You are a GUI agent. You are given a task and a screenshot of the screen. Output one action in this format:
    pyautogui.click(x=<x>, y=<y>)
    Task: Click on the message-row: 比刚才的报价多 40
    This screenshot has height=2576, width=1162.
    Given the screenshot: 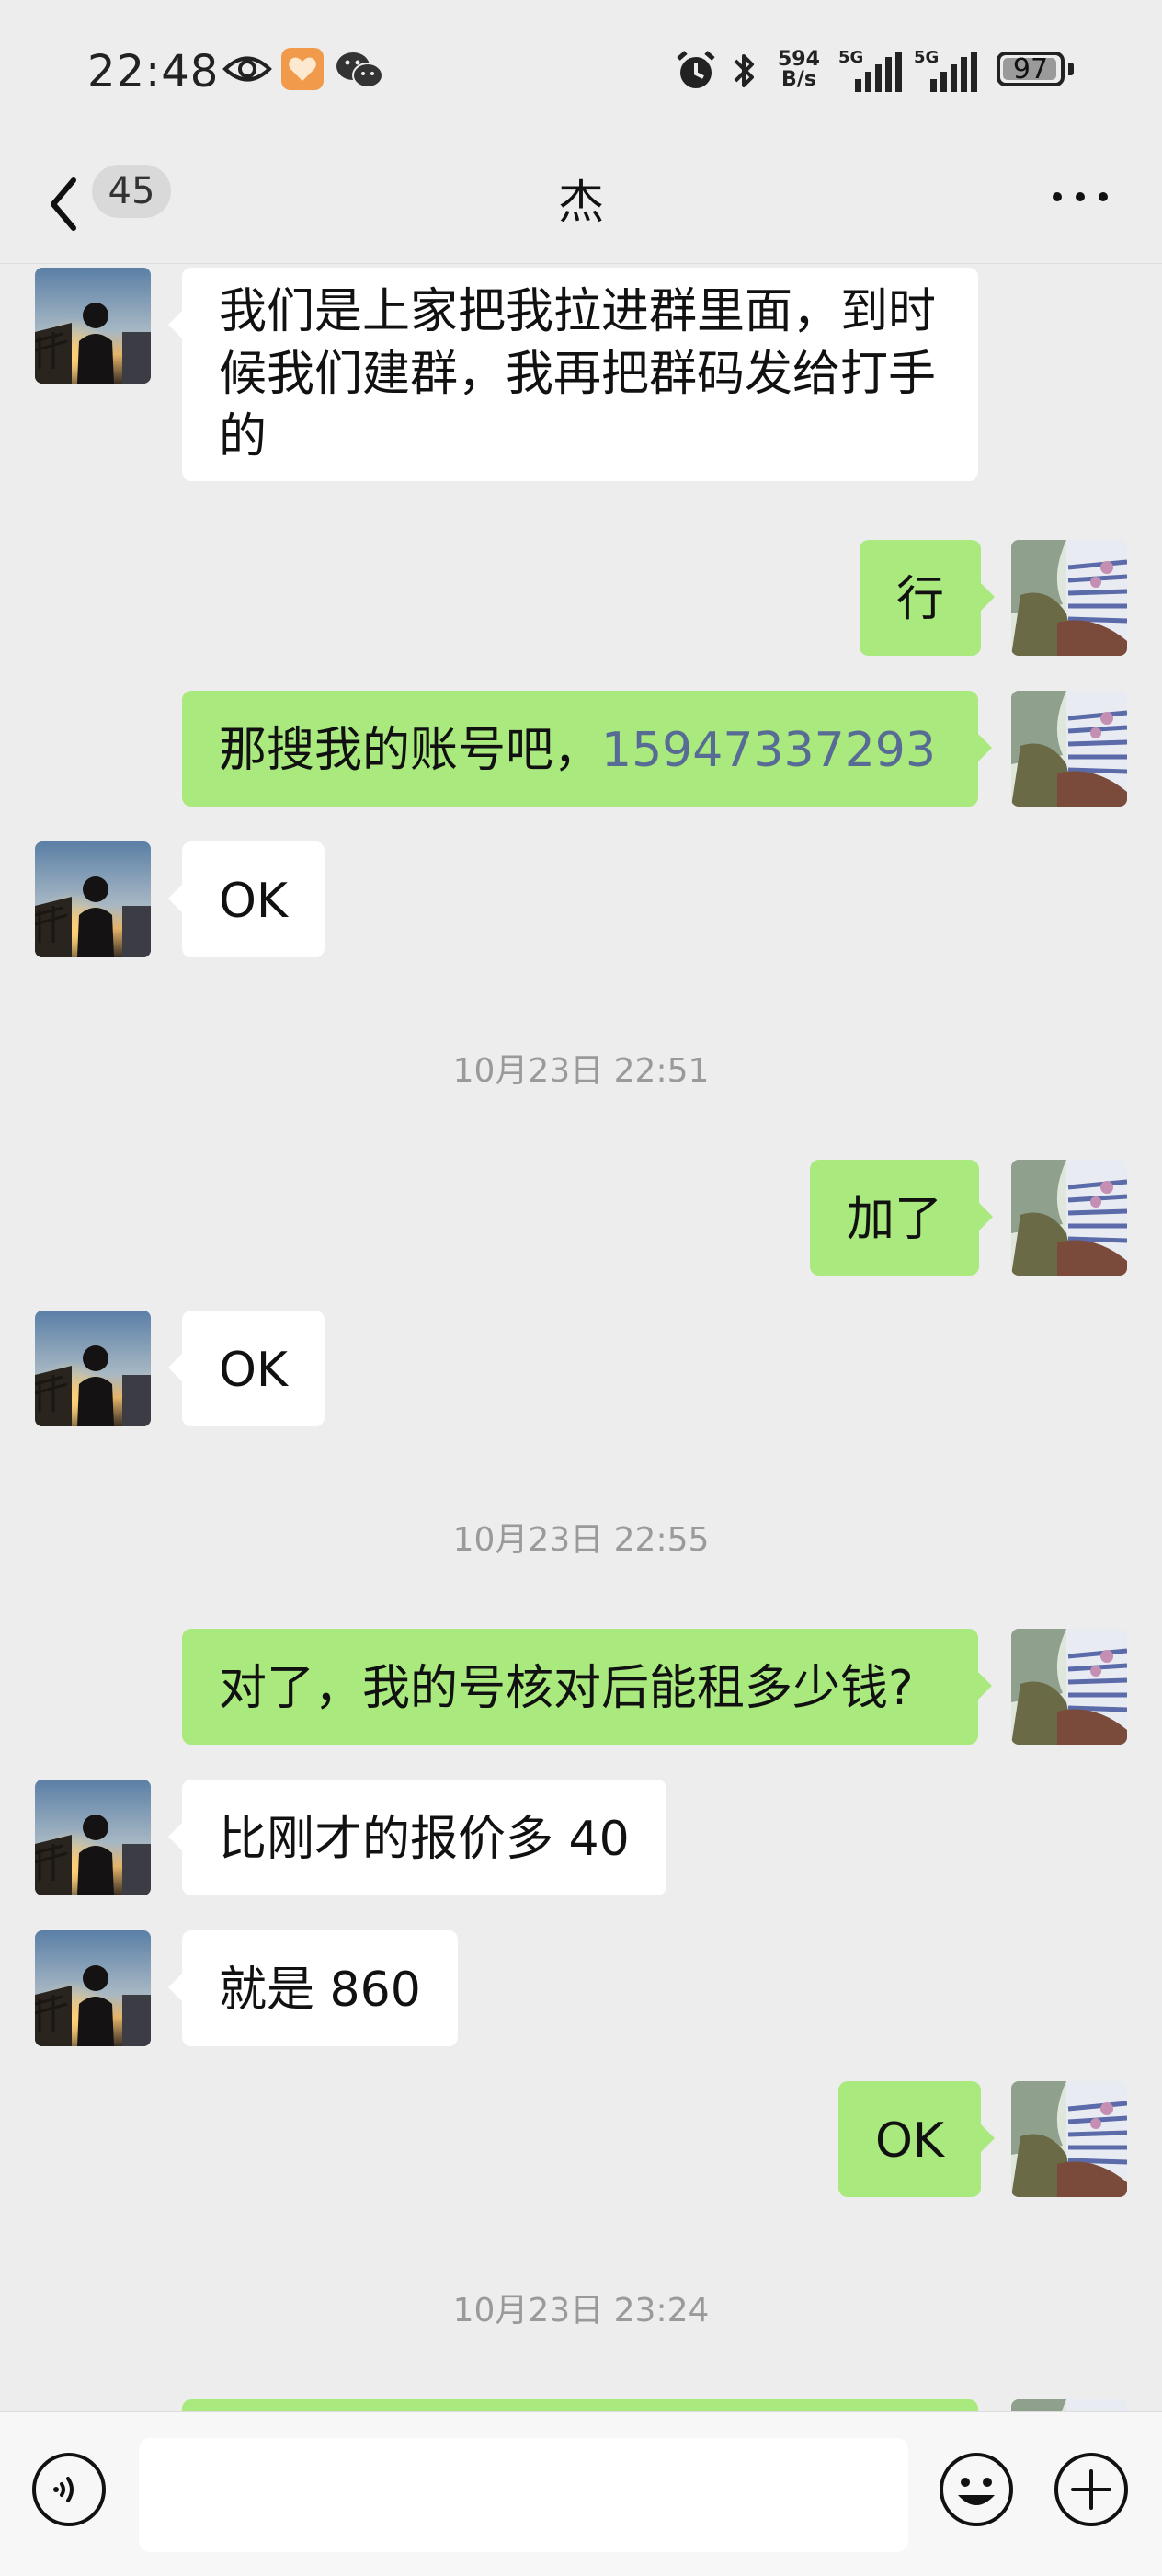 What is the action you would take?
    pyautogui.click(x=581, y=1837)
    